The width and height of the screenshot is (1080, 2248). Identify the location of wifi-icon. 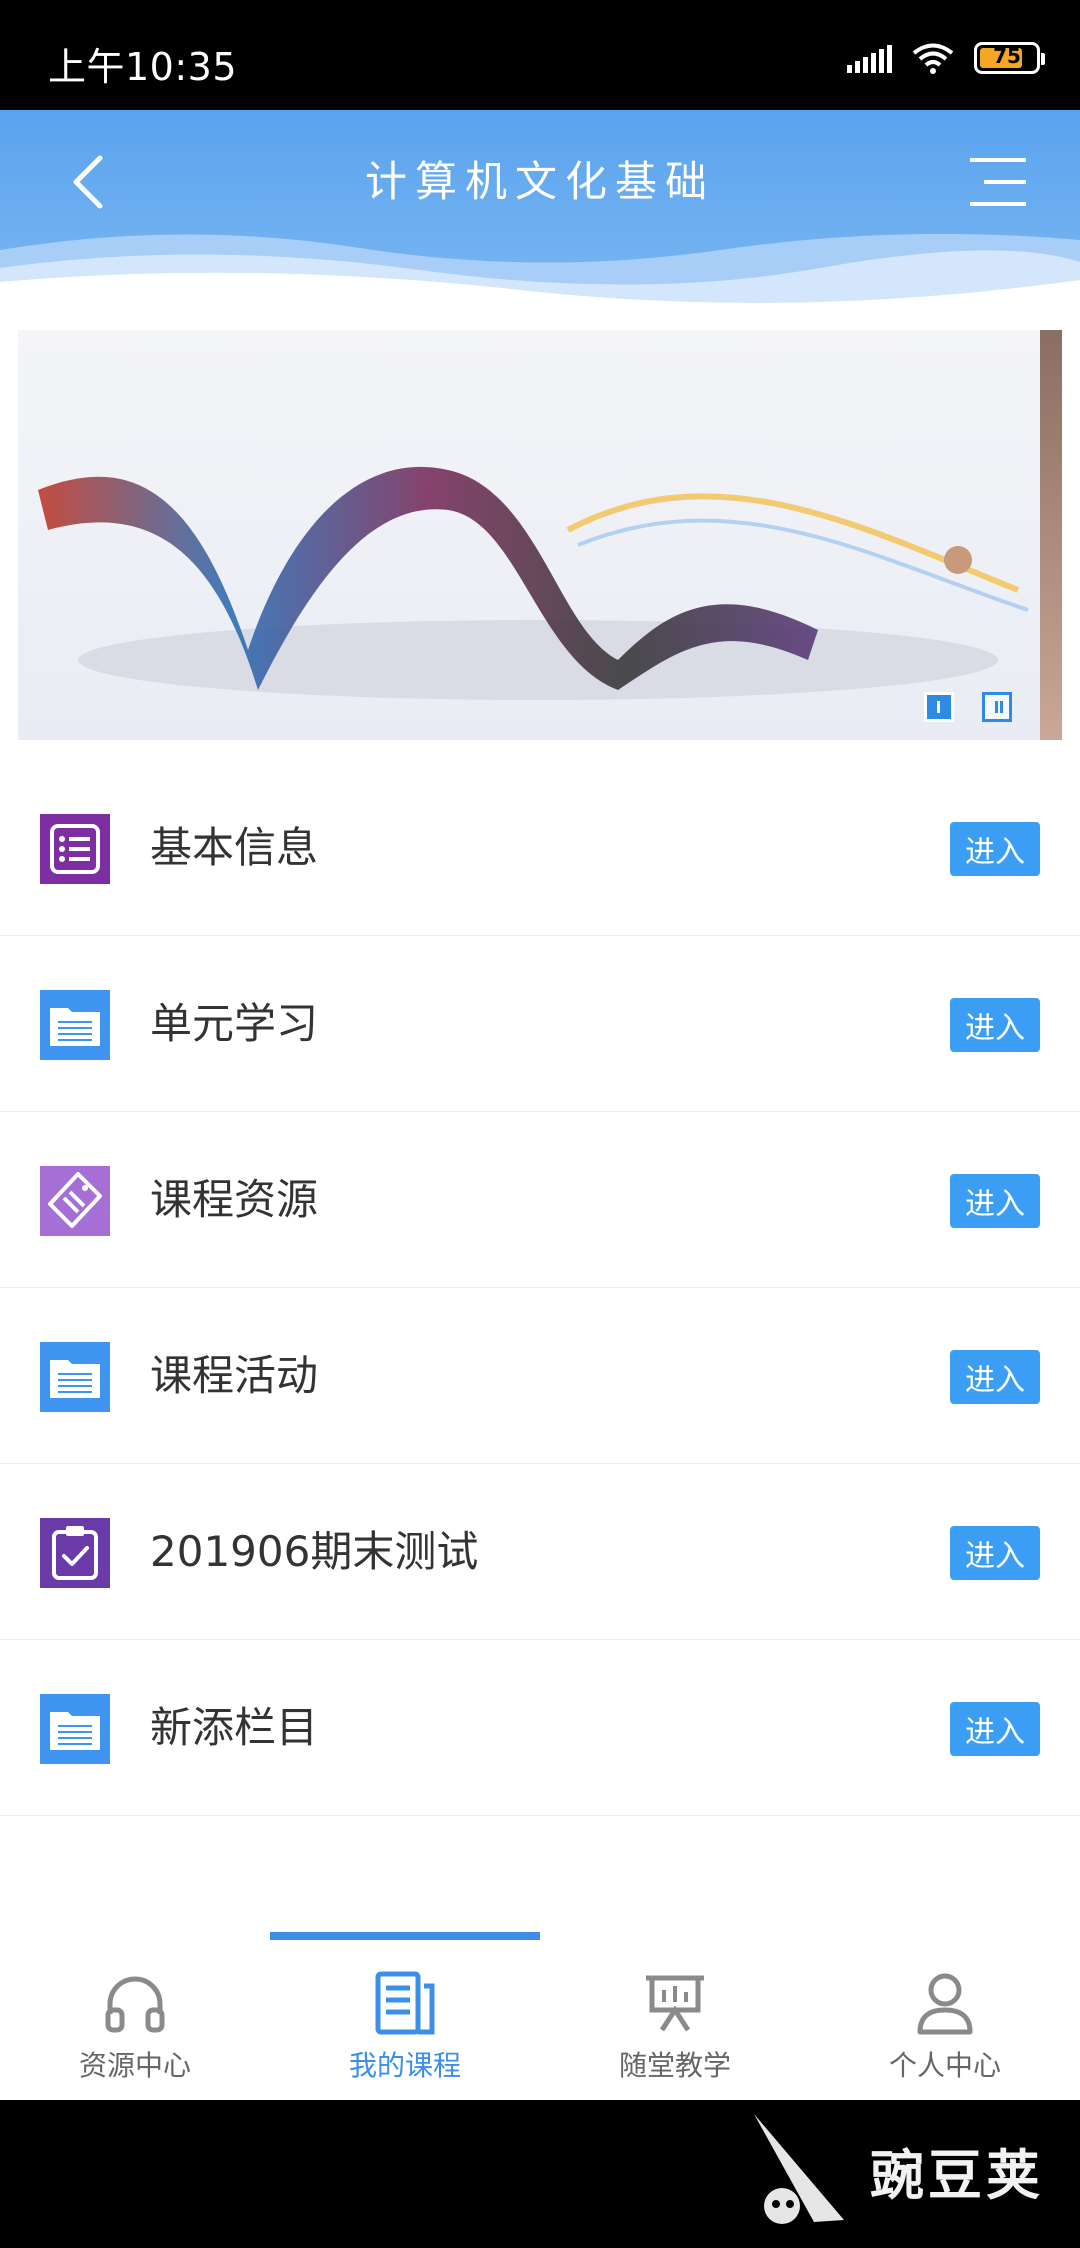
(933, 58).